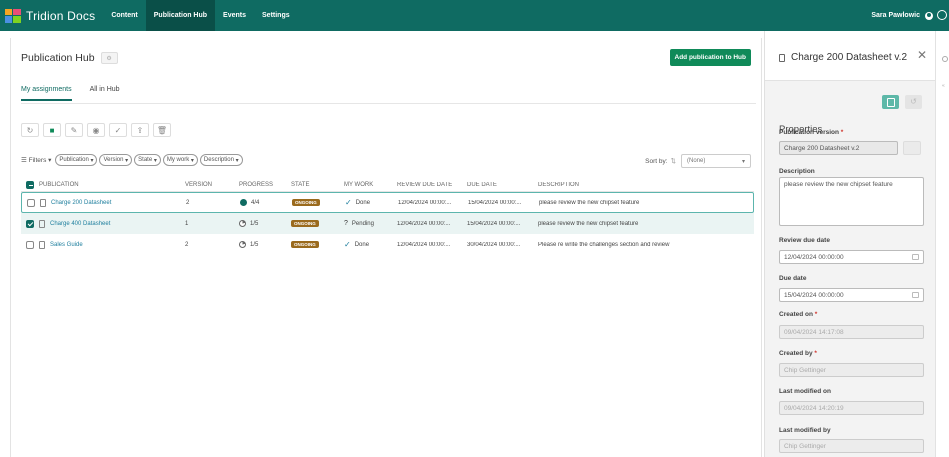 This screenshot has width=949, height=457. I want to click on progress-complete-icon, so click(243, 202).